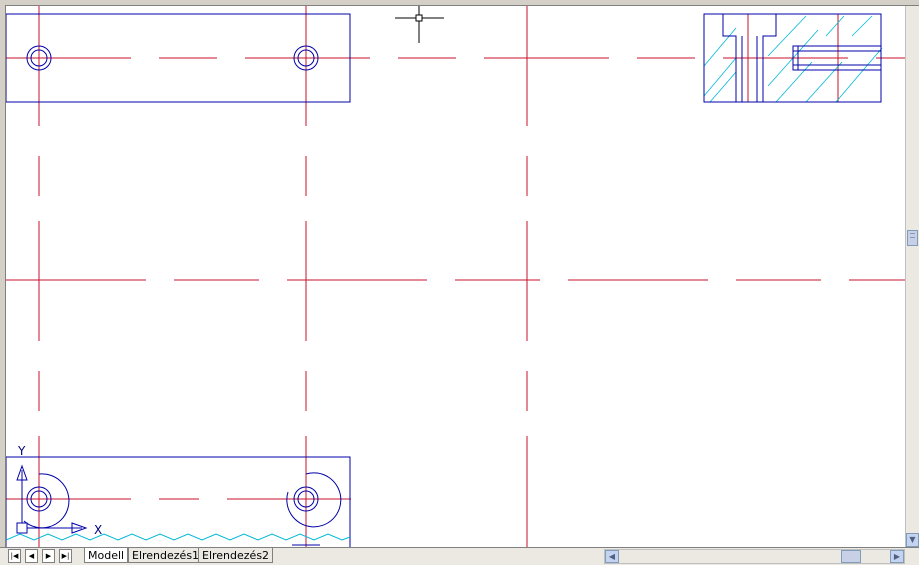 The width and height of the screenshot is (919, 565). I want to click on crosshair-cursor-icon, so click(419, 24).